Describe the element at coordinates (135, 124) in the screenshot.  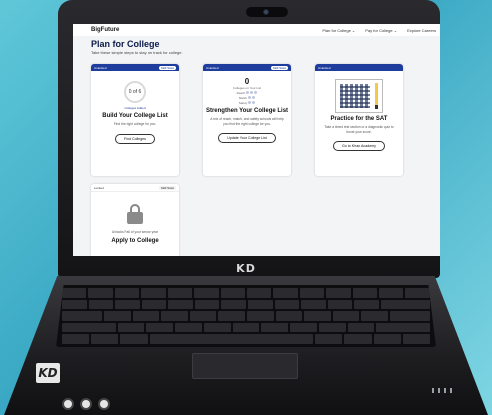
I see `card-text: Find the right college for you.` at that location.